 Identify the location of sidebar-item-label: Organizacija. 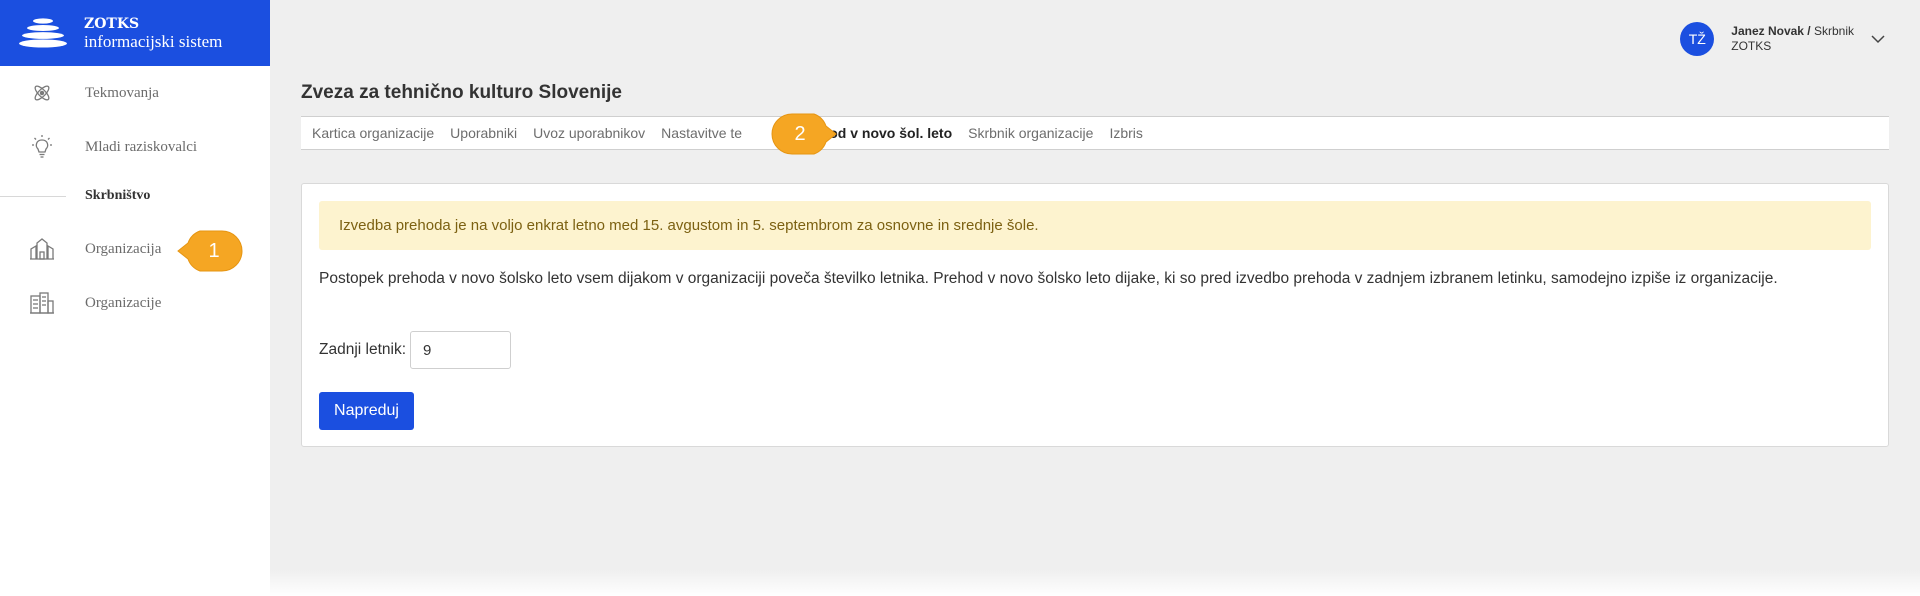
(123, 248).